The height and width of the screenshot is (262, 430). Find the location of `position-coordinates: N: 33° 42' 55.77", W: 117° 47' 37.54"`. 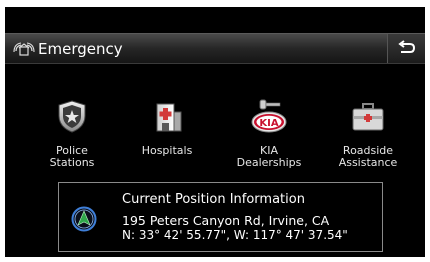

position-coordinates: N: 33° 42' 55.77", W: 117° 47' 37.54" is located at coordinates (235, 235).